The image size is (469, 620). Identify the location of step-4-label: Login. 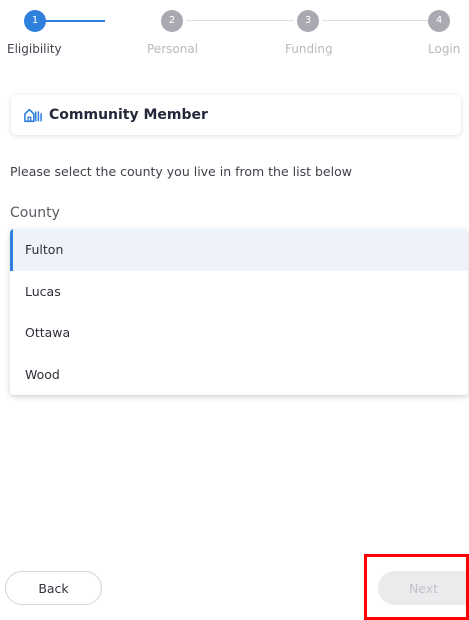
(444, 49).